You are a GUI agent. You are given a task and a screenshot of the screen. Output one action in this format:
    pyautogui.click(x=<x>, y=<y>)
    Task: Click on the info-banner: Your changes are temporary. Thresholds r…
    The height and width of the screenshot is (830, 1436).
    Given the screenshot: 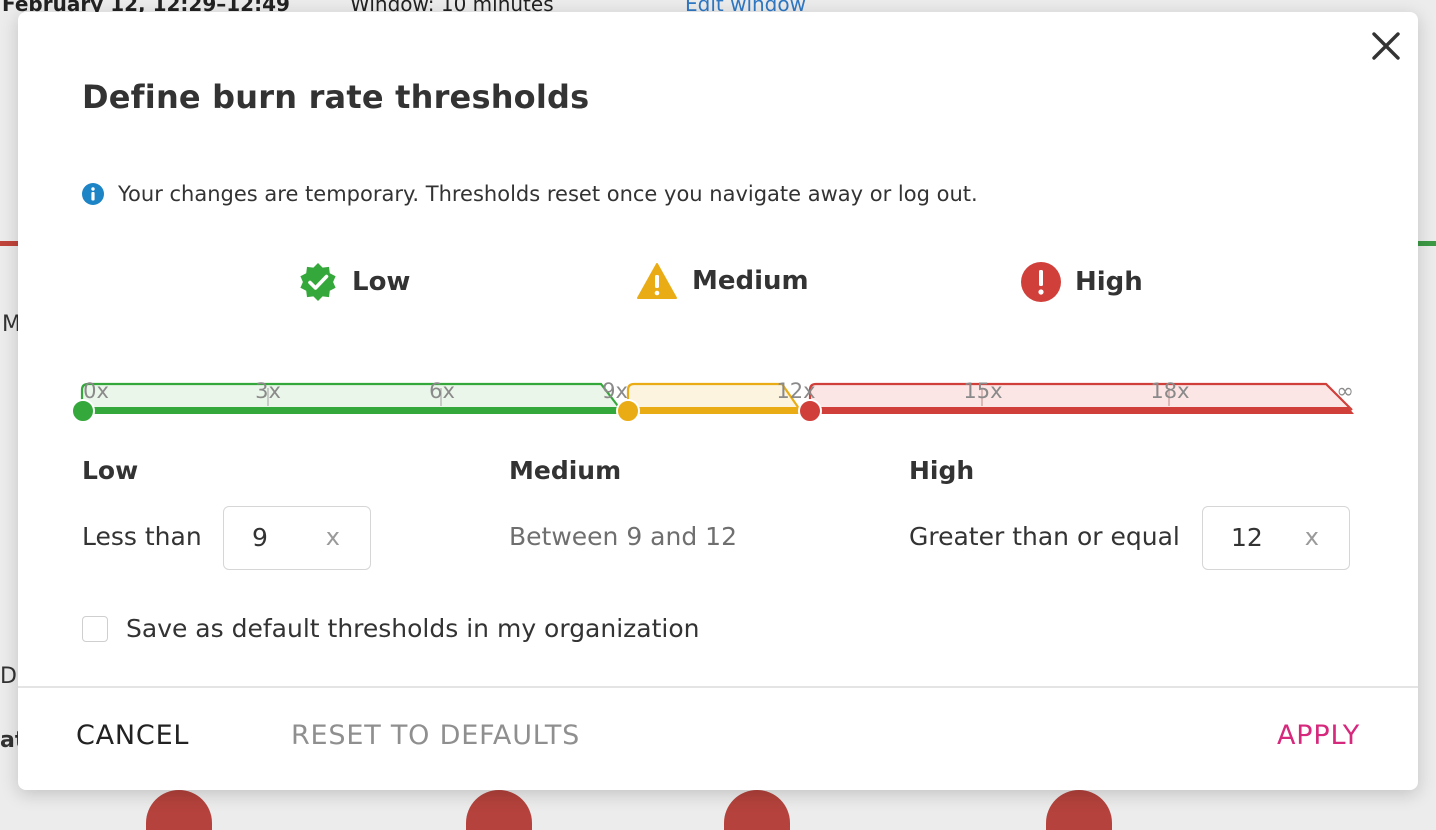 What is the action you would take?
    pyautogui.click(x=530, y=194)
    